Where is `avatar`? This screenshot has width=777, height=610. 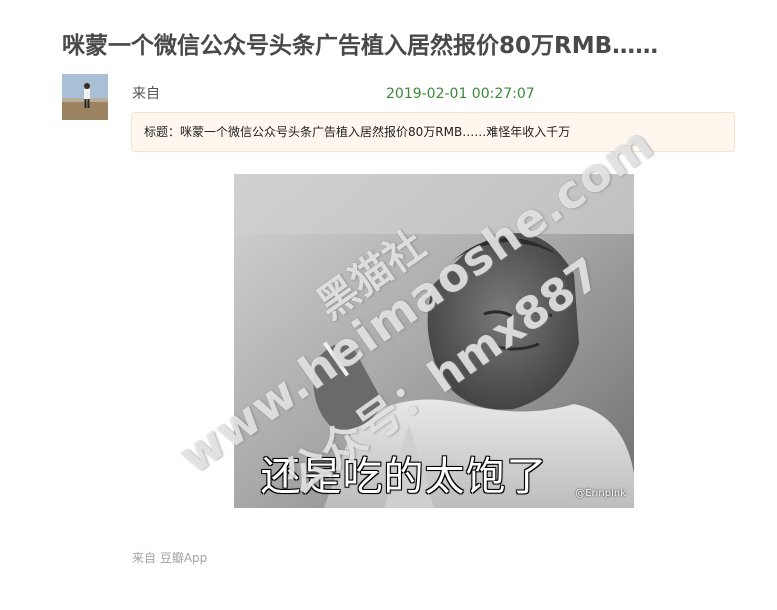
avatar is located at coordinates (85, 97).